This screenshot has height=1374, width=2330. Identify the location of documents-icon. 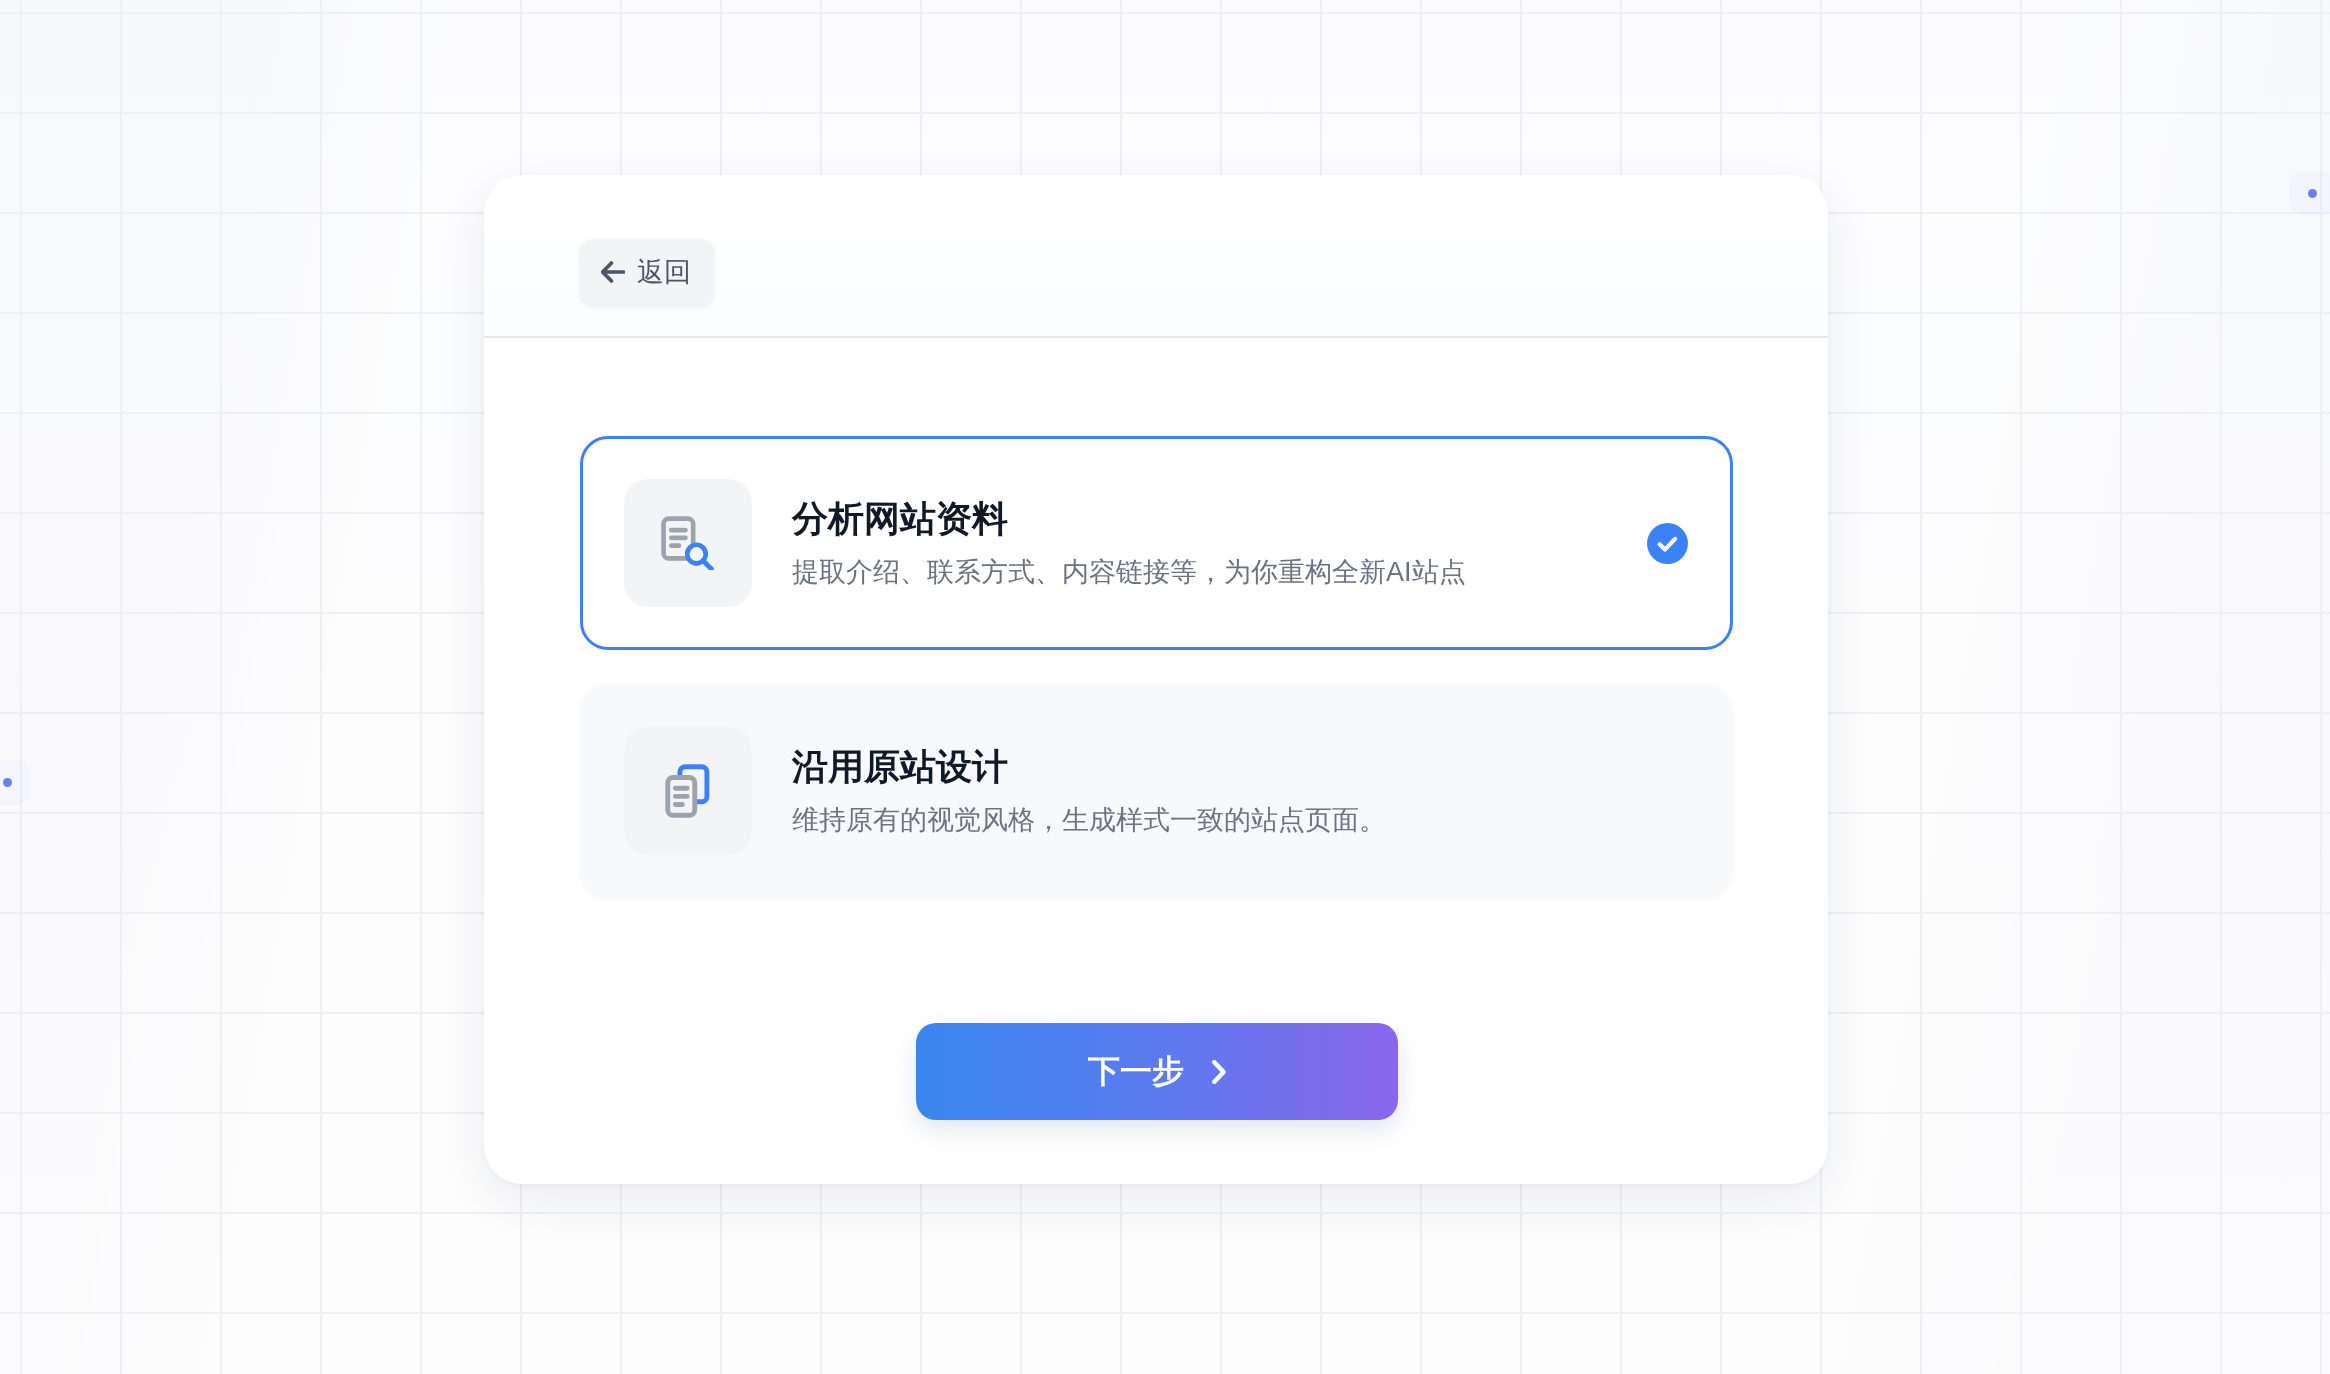
(688, 791).